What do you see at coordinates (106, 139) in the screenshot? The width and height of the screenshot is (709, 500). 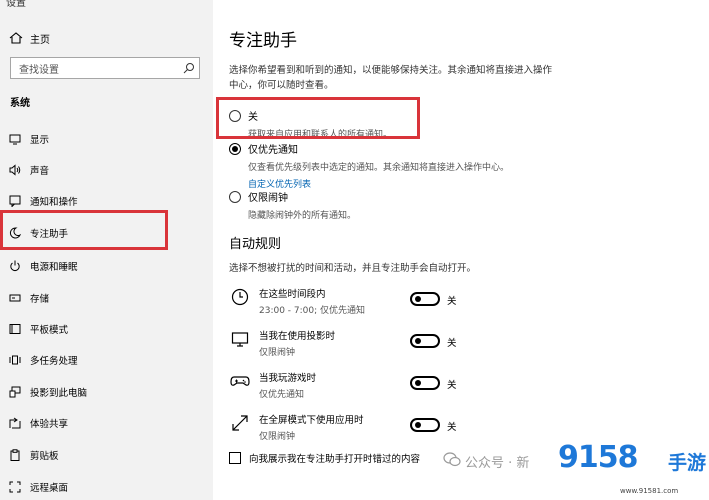 I see `sidebar-item-display: 显示` at bounding box center [106, 139].